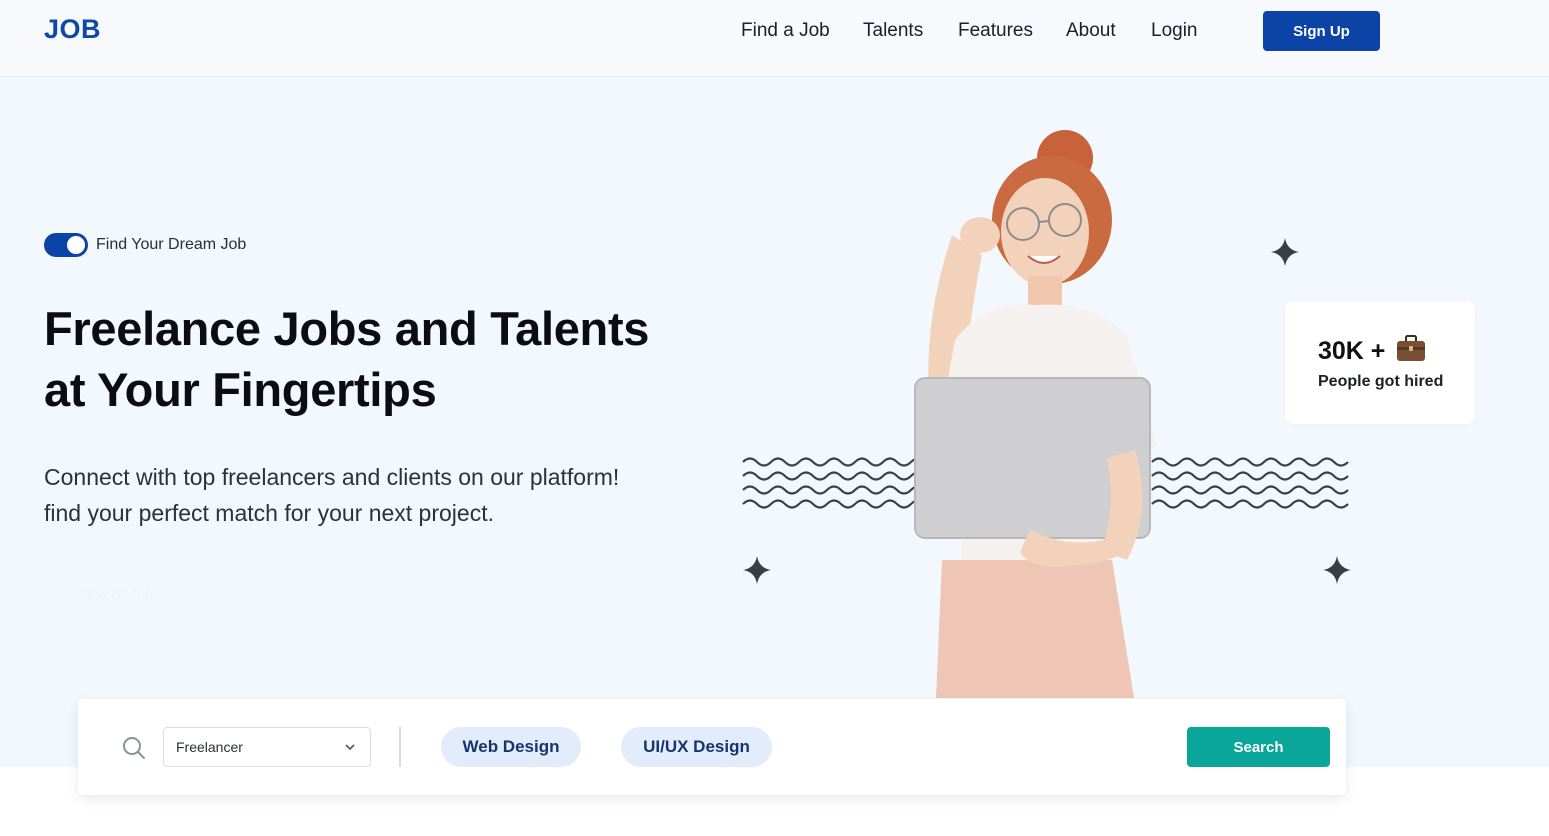 The width and height of the screenshot is (1549, 836). What do you see at coordinates (893, 31) in the screenshot?
I see `nav-talents: Talents` at bounding box center [893, 31].